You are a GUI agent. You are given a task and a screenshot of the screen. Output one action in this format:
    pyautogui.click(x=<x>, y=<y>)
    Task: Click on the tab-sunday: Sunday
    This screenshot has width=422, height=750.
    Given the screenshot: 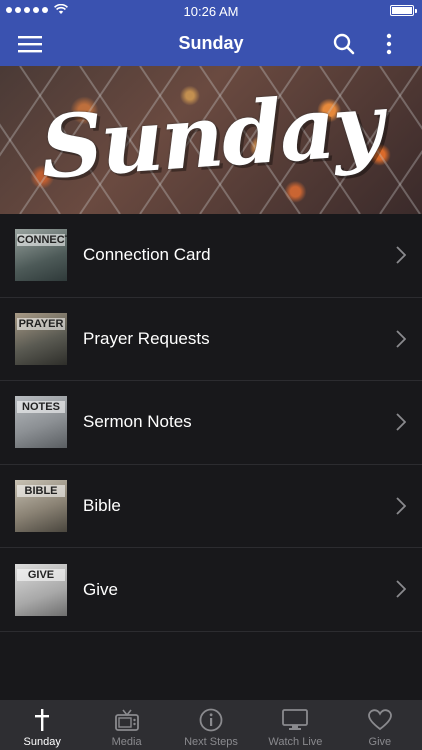 What is the action you would take?
    pyautogui.click(x=42, y=725)
    